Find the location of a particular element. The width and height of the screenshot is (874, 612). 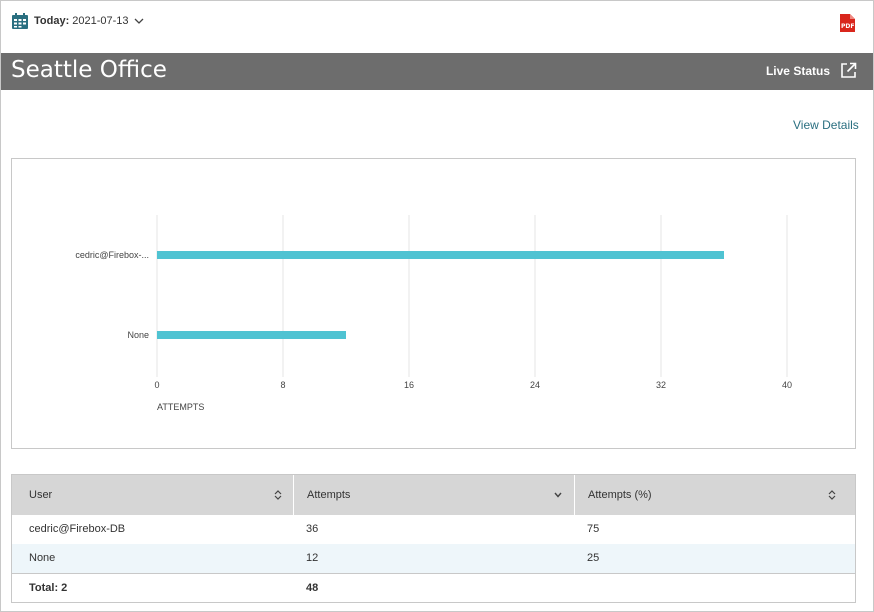

calendar-icon is located at coordinates (20, 21).